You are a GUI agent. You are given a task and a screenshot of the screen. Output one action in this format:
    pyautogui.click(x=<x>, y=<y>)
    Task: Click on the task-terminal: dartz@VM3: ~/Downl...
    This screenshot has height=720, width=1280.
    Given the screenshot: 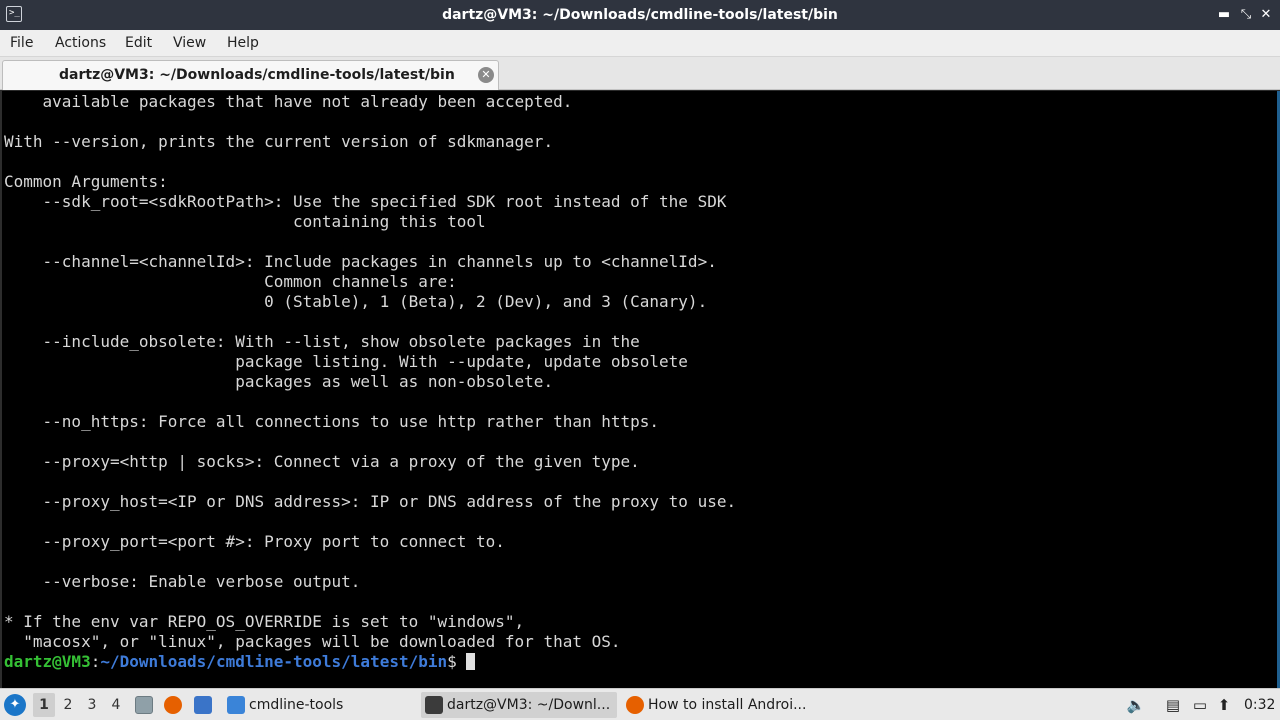 What is the action you would take?
    pyautogui.click(x=519, y=705)
    